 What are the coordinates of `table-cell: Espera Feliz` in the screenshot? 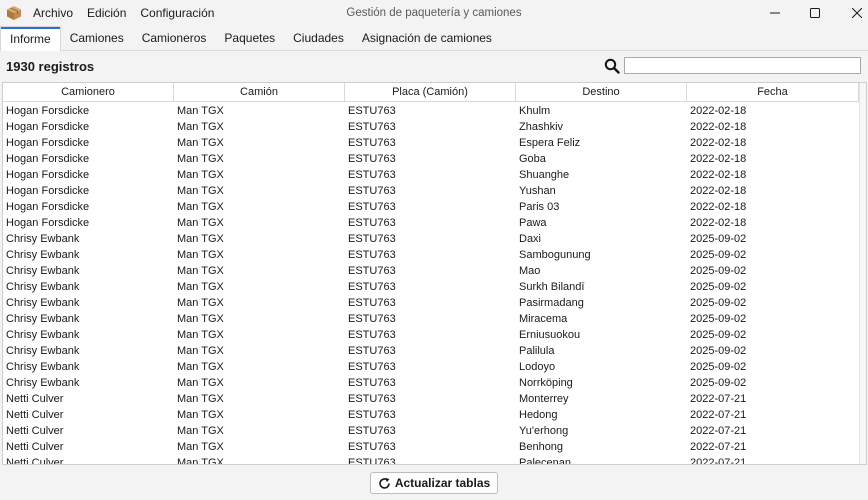 It's located at (550, 143).